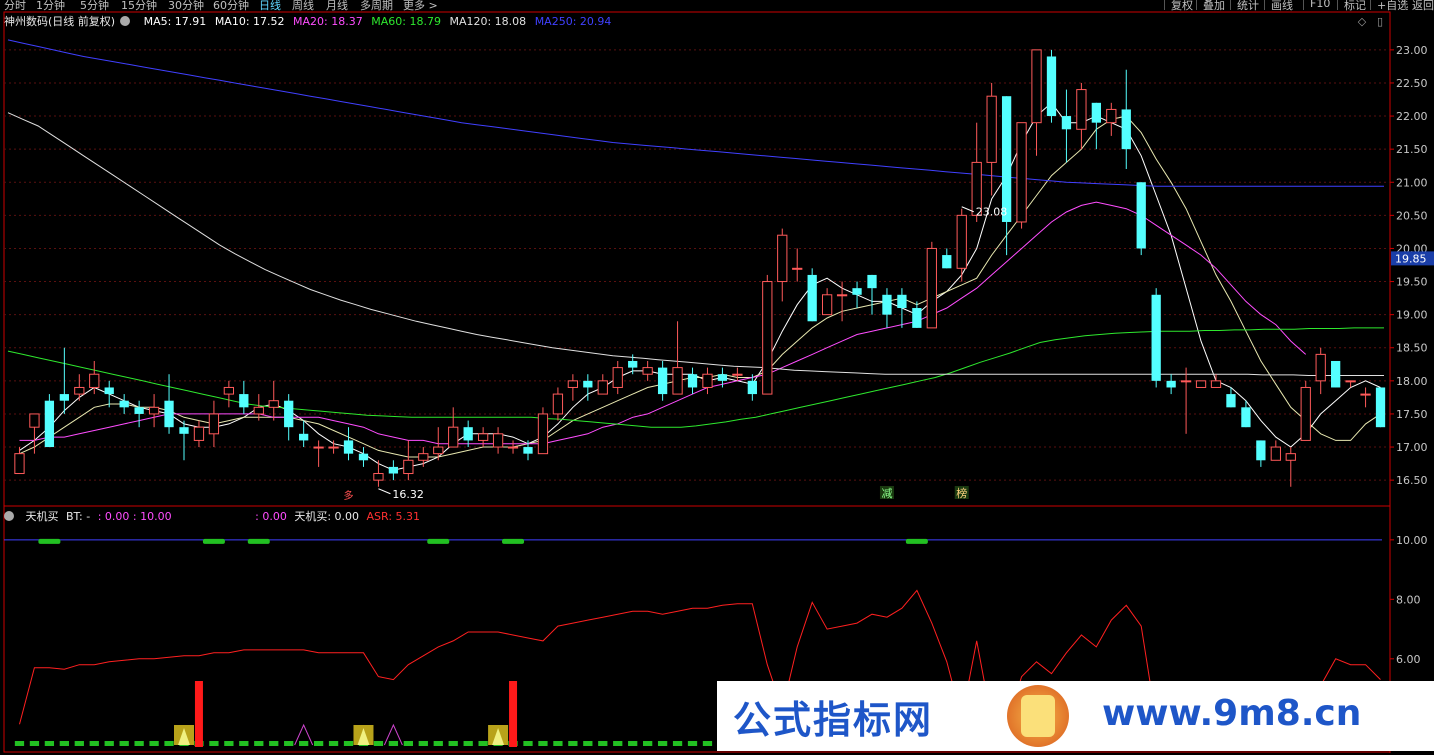  Describe the element at coordinates (886, 493) in the screenshot. I see `bottom-mark-label: 减` at that location.